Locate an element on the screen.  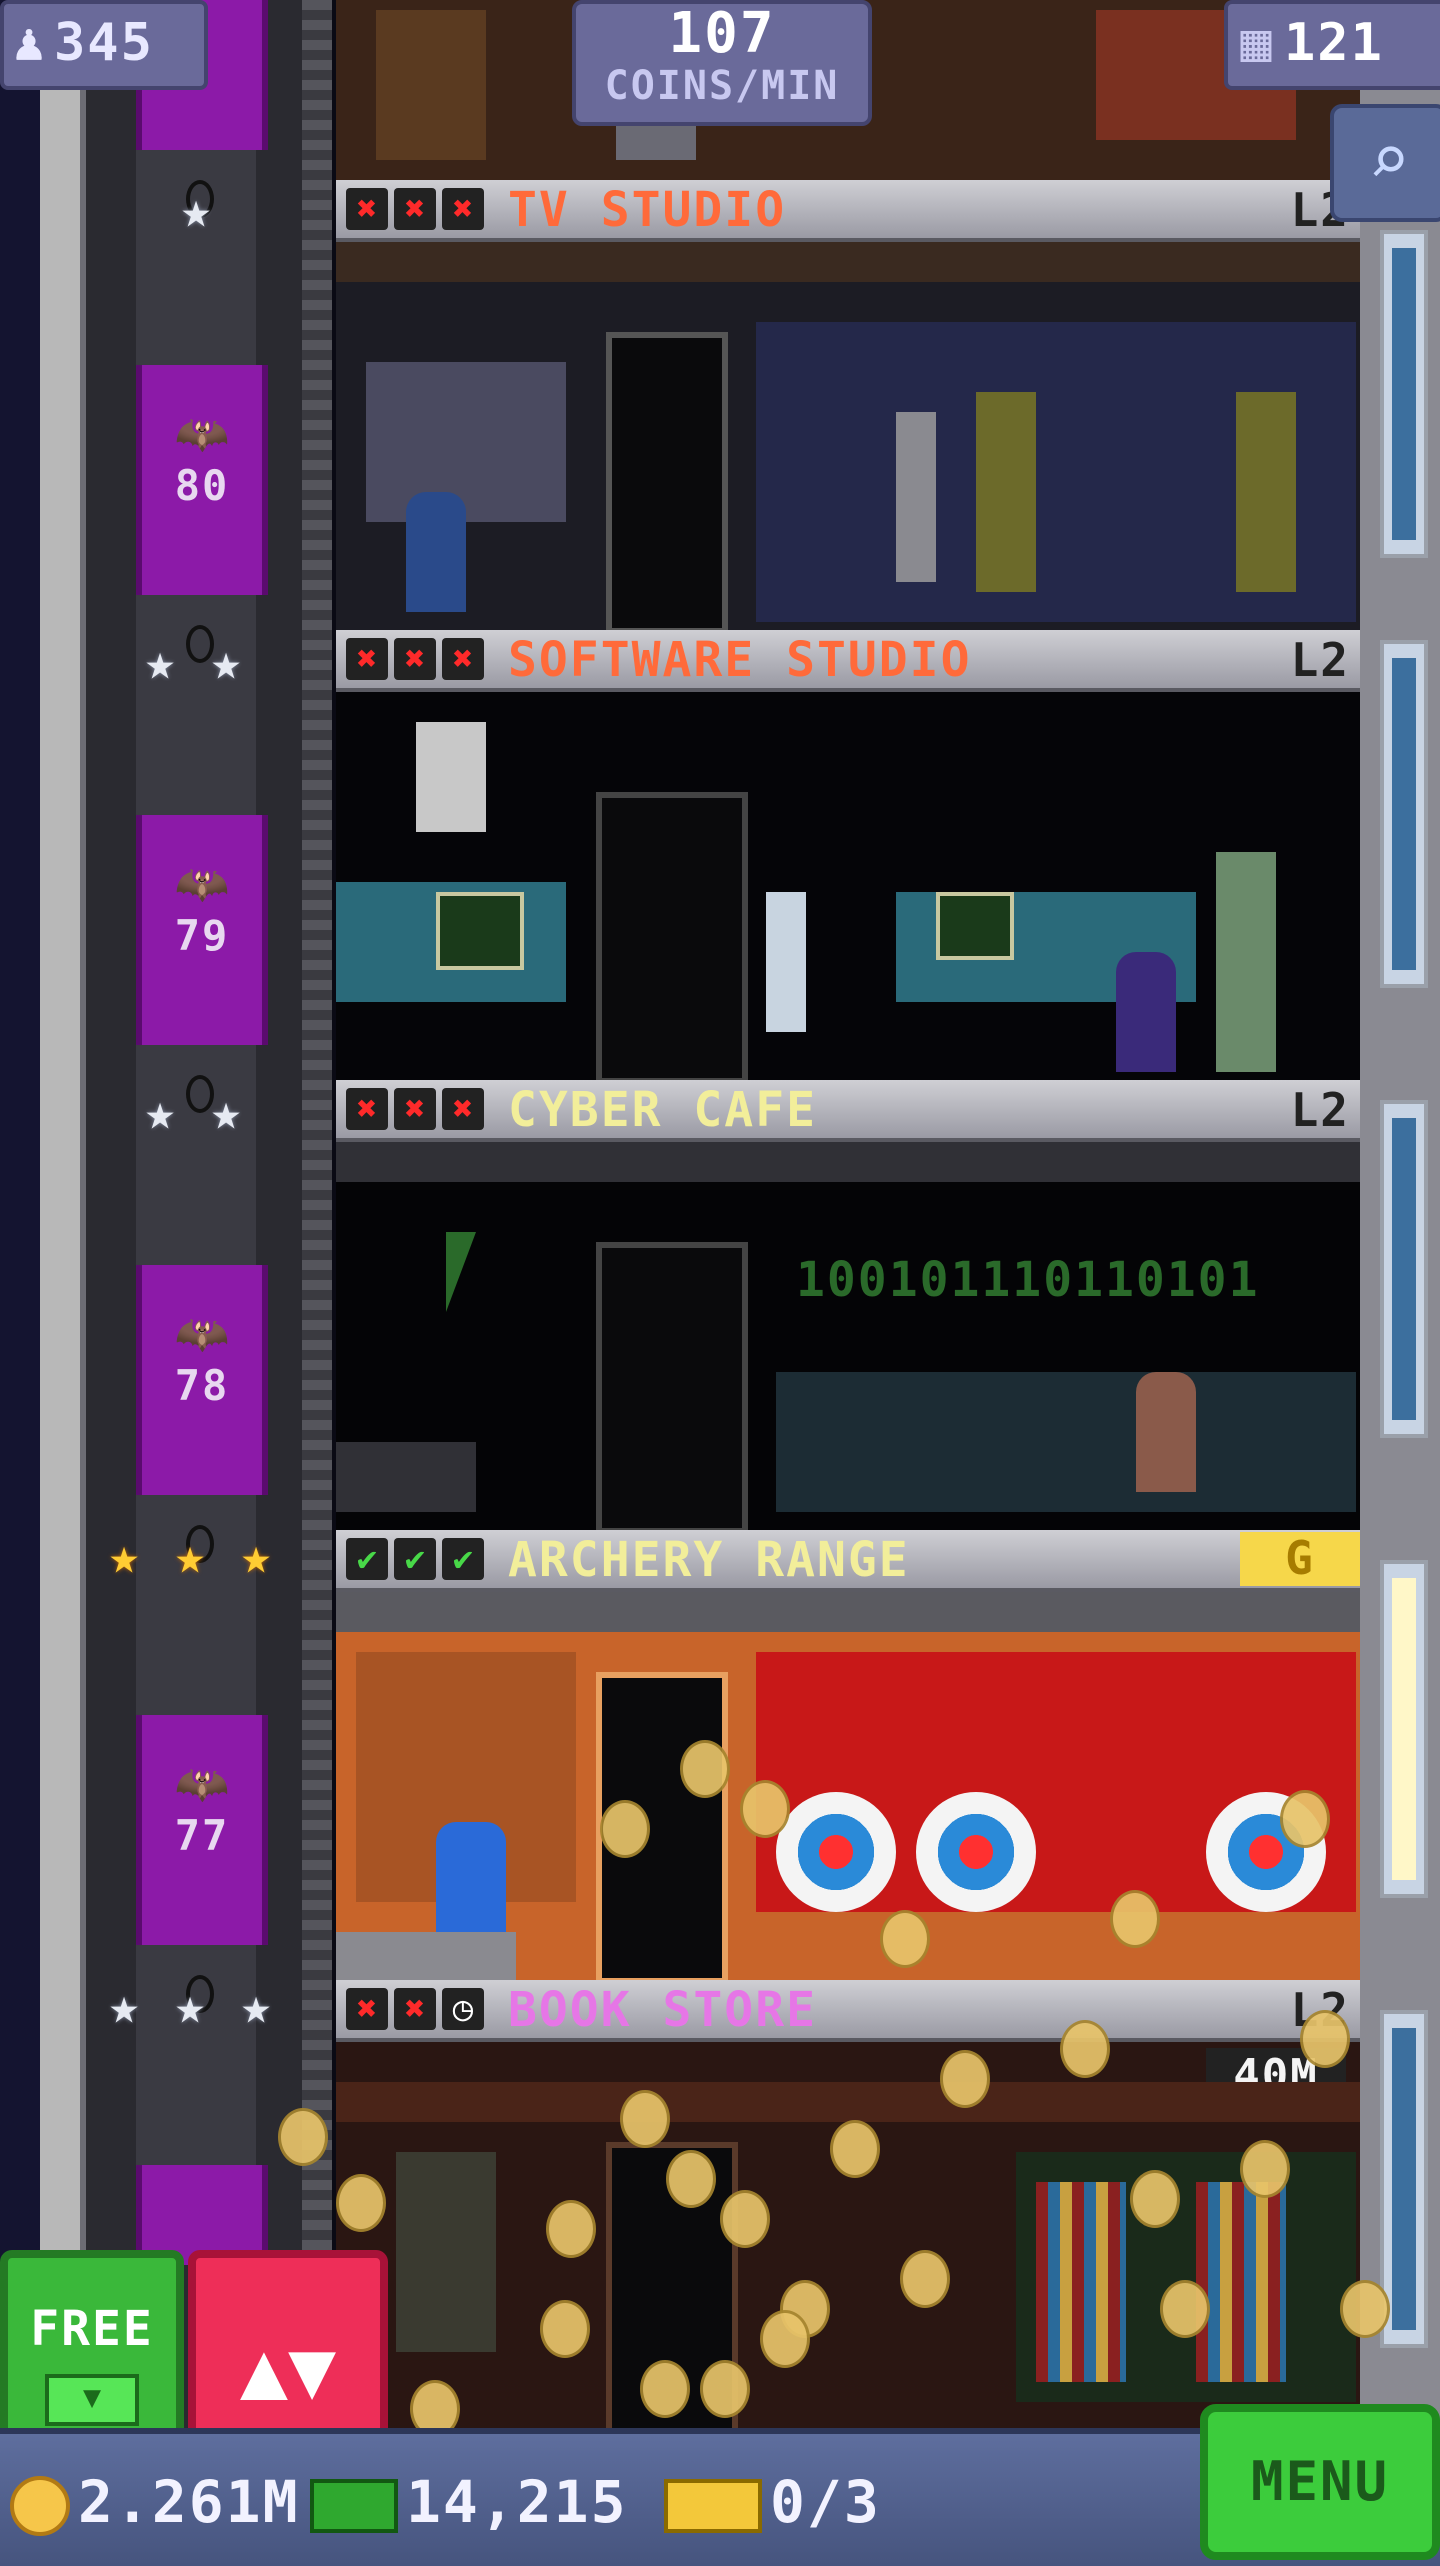
free-label: FREE is located at coordinates (92, 2329).